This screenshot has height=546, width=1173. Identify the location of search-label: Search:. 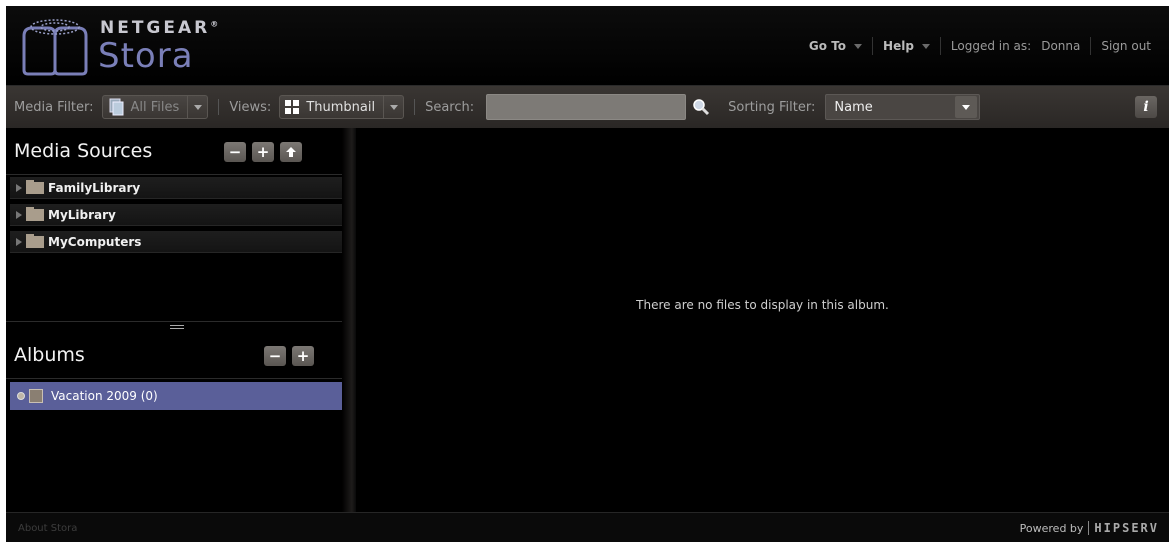
(450, 107).